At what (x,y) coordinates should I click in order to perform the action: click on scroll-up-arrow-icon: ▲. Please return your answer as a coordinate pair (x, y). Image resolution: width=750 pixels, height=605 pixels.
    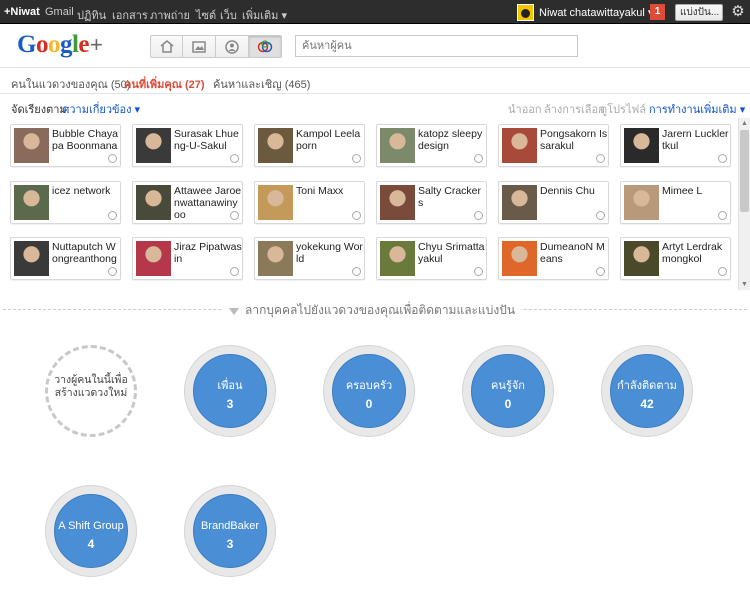
    Looking at the image, I should click on (744, 123).